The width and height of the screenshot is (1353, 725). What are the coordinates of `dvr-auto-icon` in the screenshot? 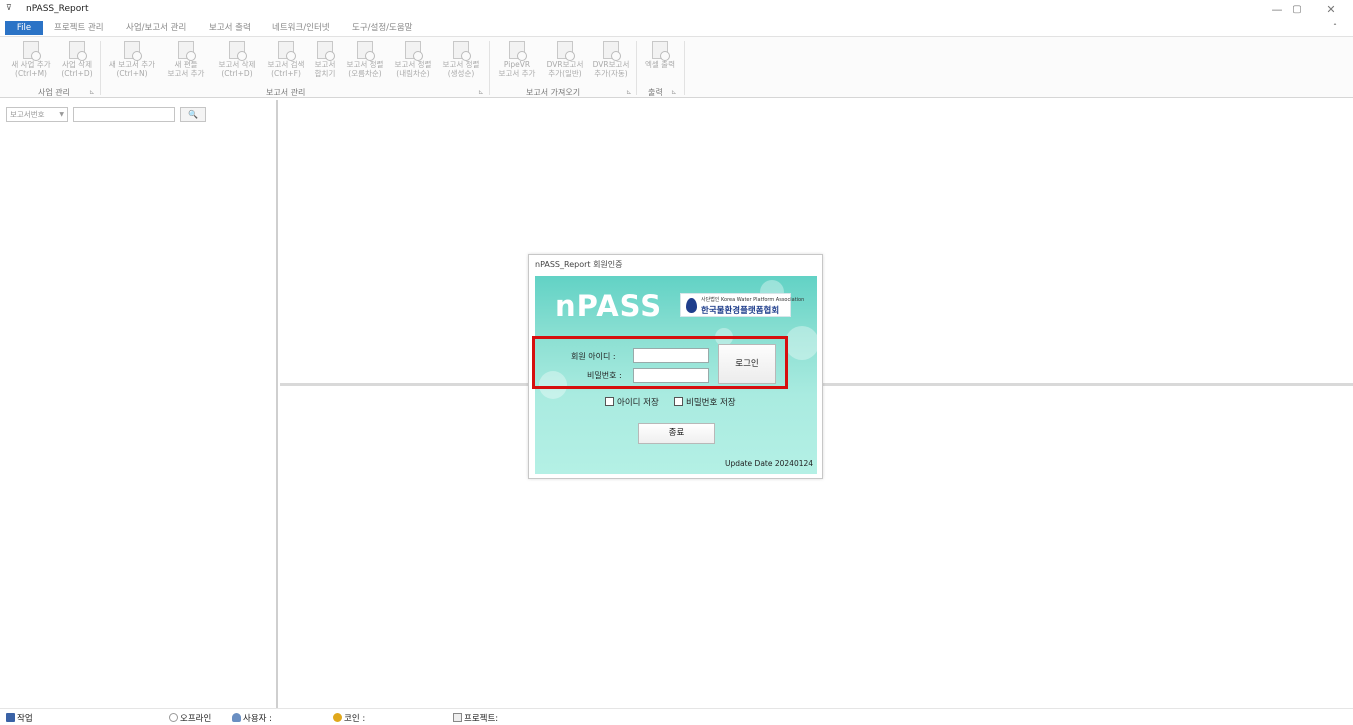 It's located at (612, 51).